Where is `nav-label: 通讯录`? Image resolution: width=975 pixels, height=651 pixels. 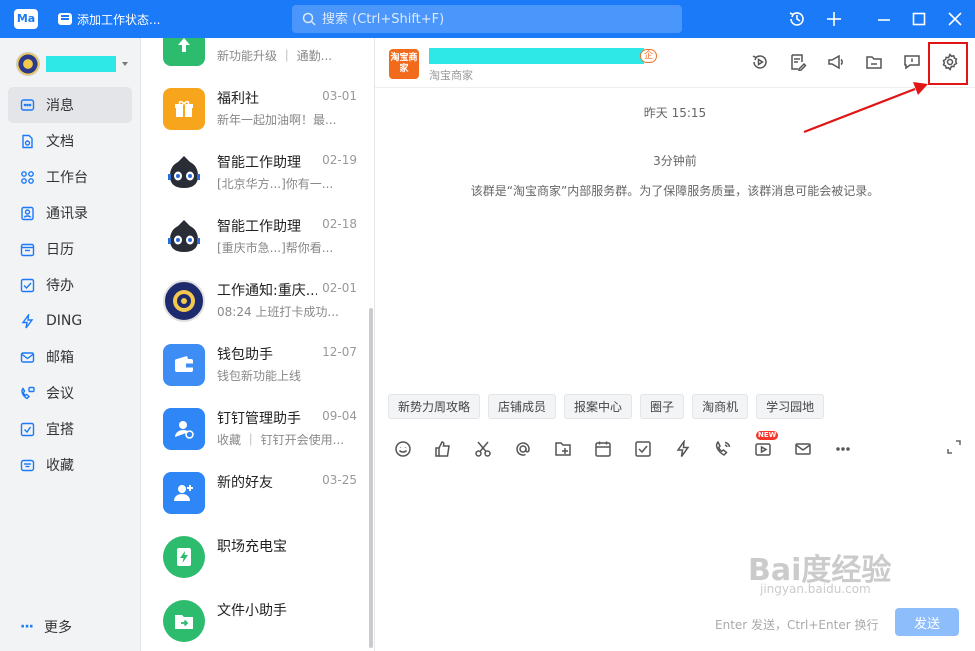 nav-label: 通讯录 is located at coordinates (67, 214).